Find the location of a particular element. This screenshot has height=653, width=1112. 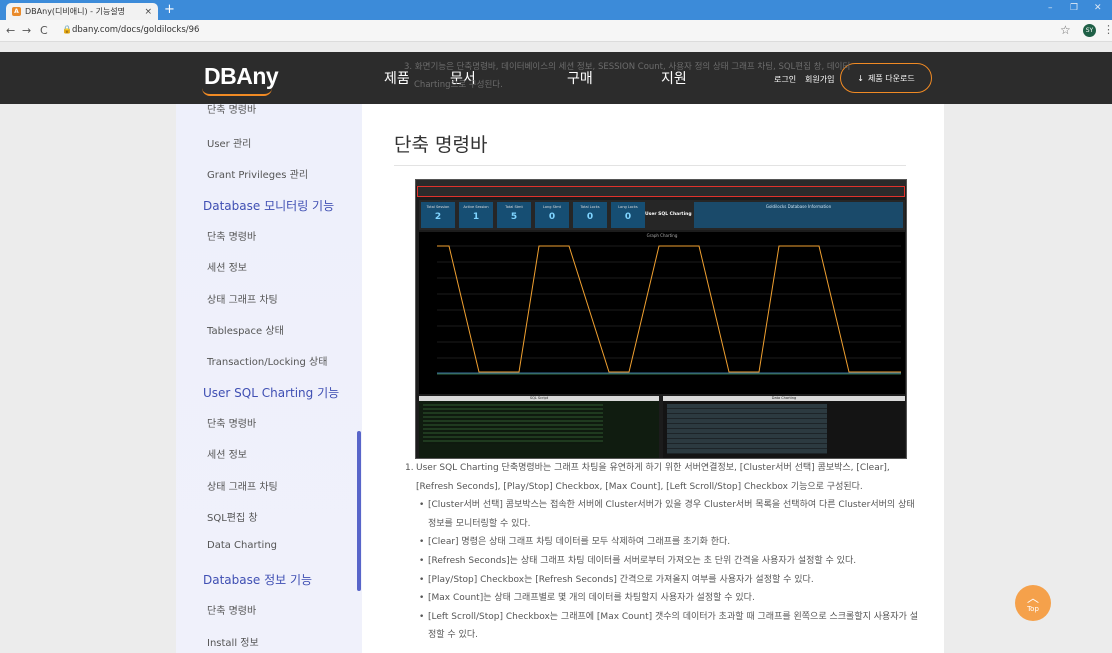

stat-card: Long Locks 0 is located at coordinates (628, 215).